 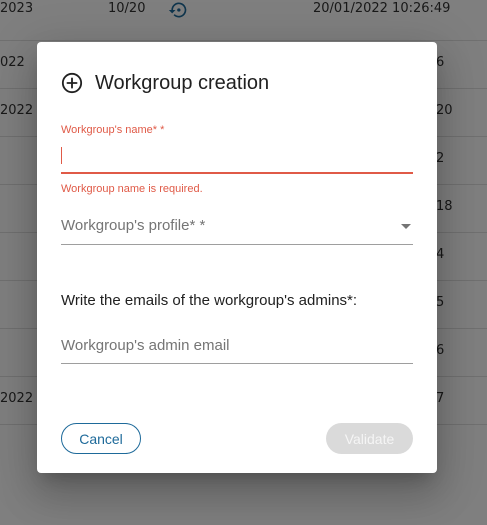 What do you see at coordinates (132, 189) in the screenshot?
I see `workgroup-name-error: Workgroup name is required.` at bounding box center [132, 189].